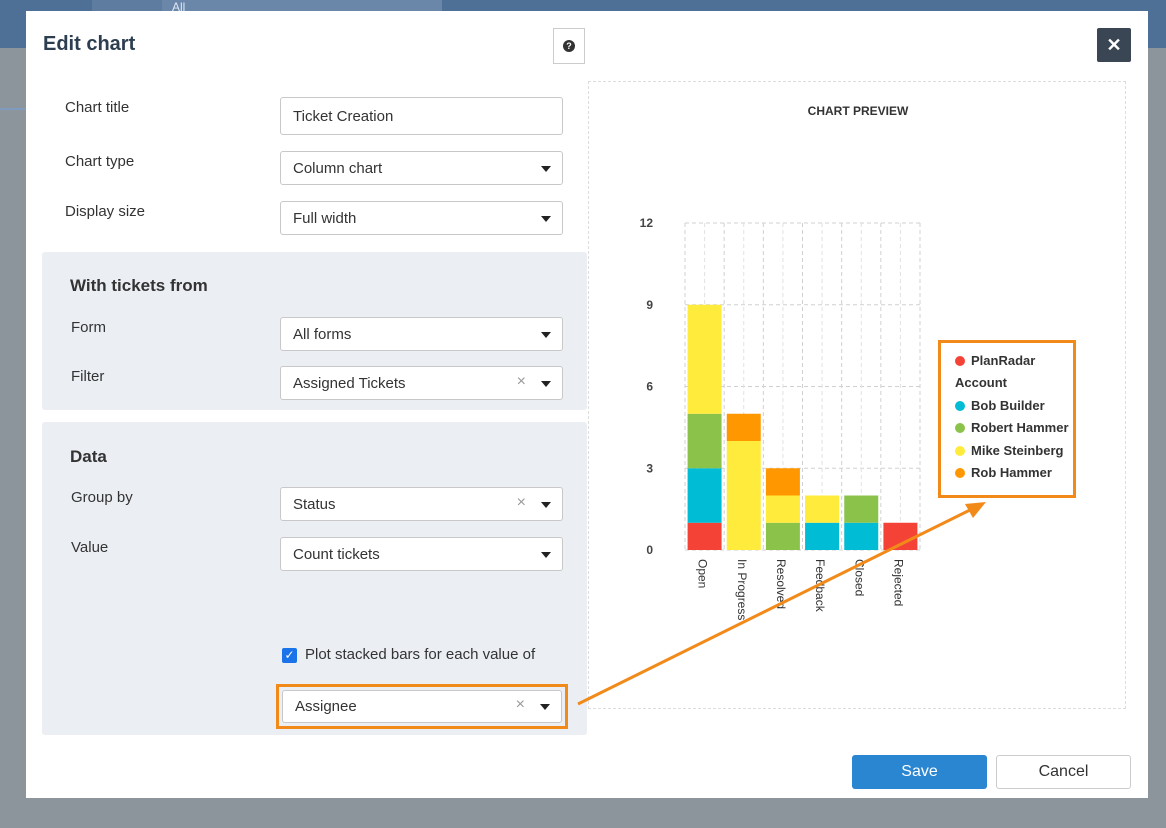 The height and width of the screenshot is (828, 1166). What do you see at coordinates (1063, 772) in the screenshot?
I see `cancel-button: Cancel` at bounding box center [1063, 772].